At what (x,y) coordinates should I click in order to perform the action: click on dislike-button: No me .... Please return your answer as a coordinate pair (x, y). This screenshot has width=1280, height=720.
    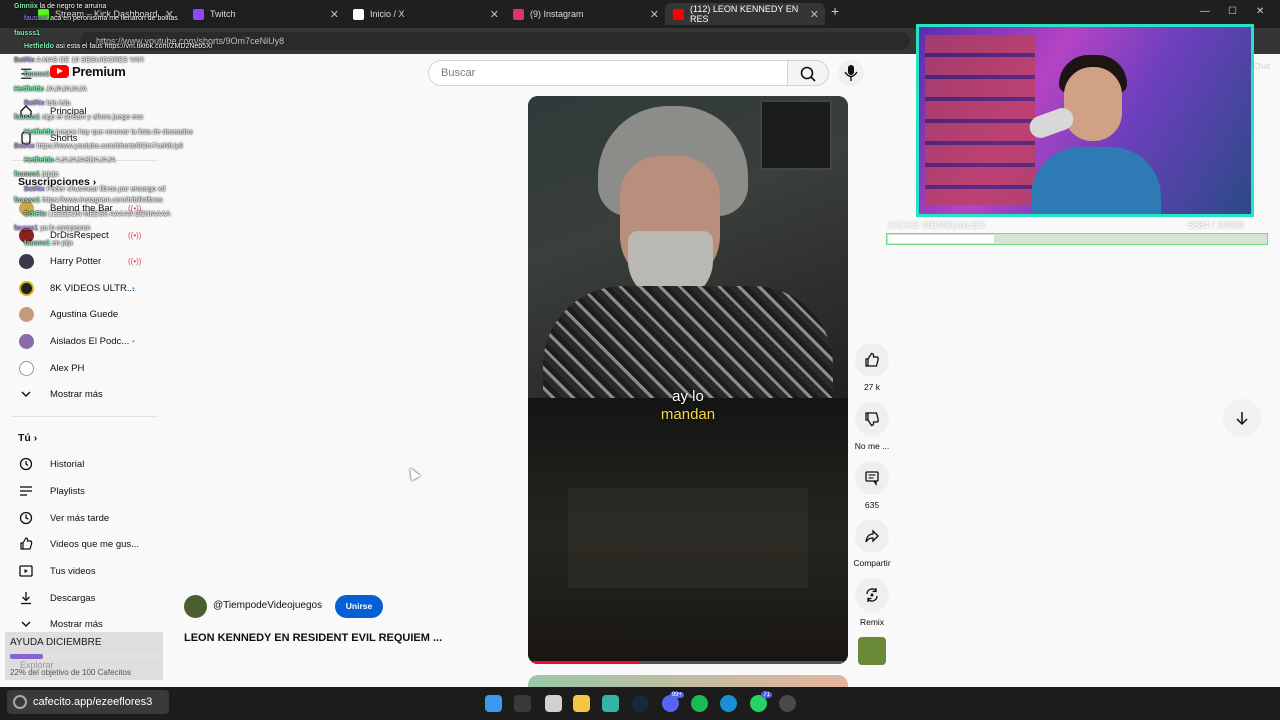
    Looking at the image, I should click on (872, 426).